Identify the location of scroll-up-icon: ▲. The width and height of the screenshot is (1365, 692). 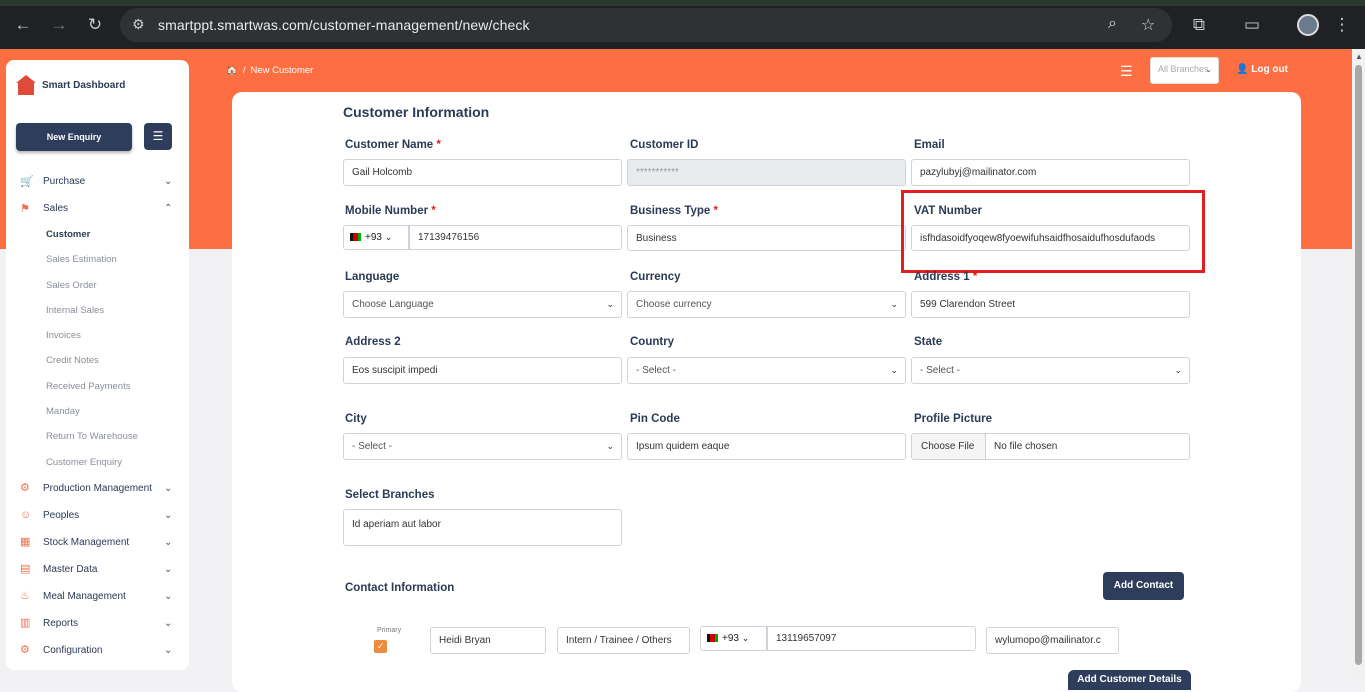
(1359, 56).